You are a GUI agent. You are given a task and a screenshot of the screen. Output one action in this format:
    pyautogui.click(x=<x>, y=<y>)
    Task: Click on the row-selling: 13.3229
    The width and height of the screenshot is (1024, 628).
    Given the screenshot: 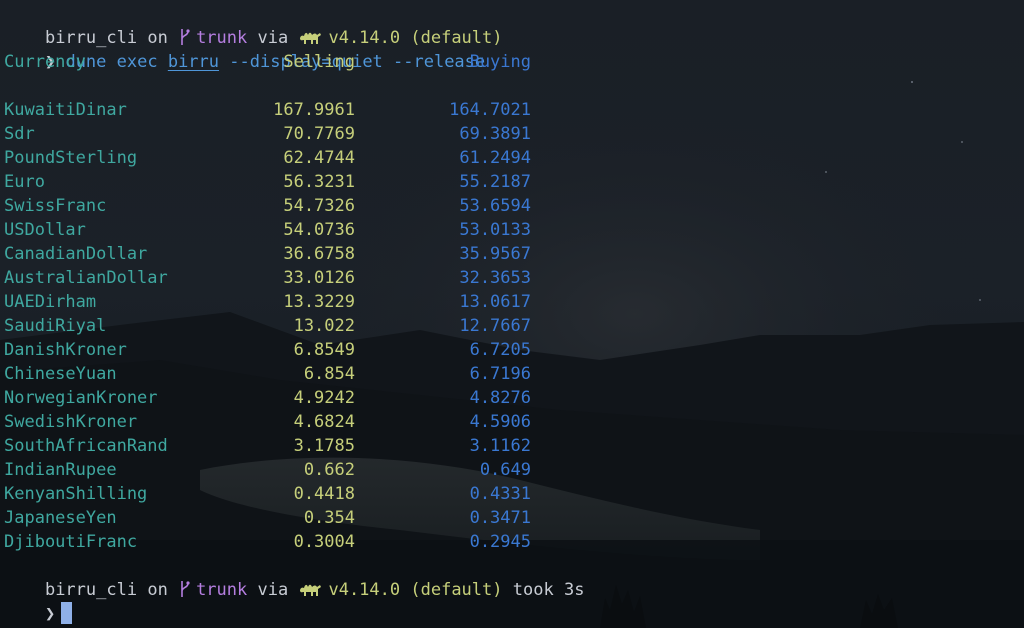 What is the action you would take?
    pyautogui.click(x=319, y=302)
    